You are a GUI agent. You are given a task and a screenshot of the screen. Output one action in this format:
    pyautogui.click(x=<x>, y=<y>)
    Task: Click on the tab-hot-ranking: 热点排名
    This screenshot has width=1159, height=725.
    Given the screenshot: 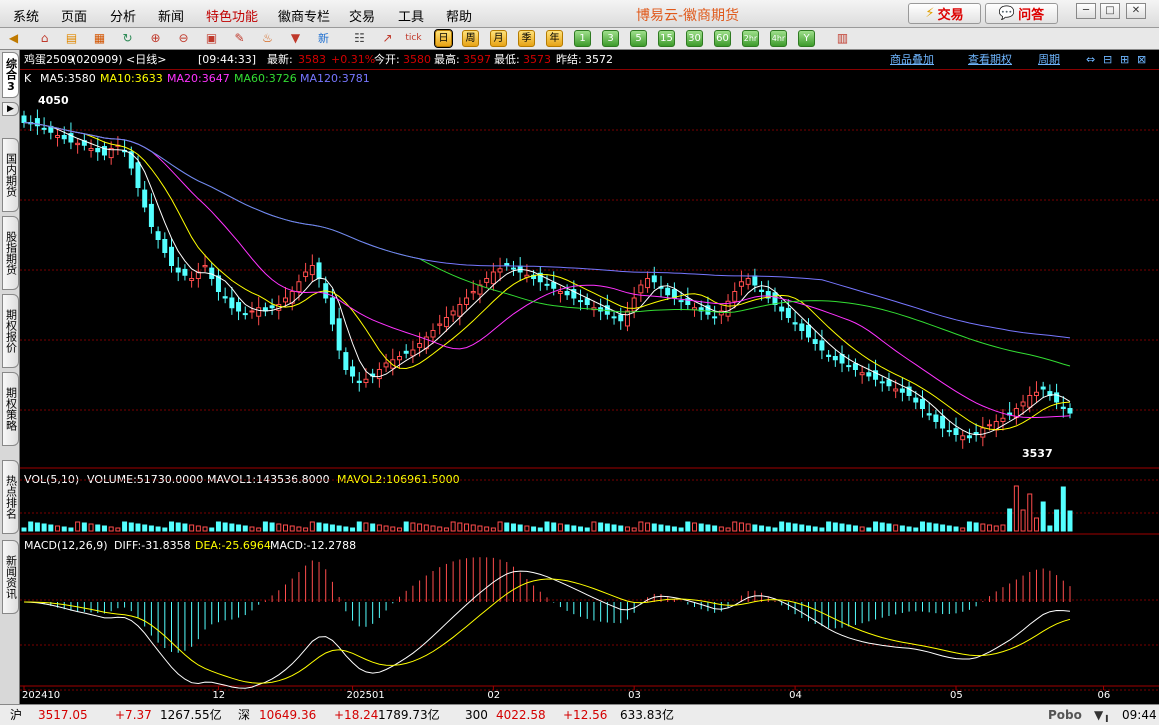 What is the action you would take?
    pyautogui.click(x=10, y=497)
    